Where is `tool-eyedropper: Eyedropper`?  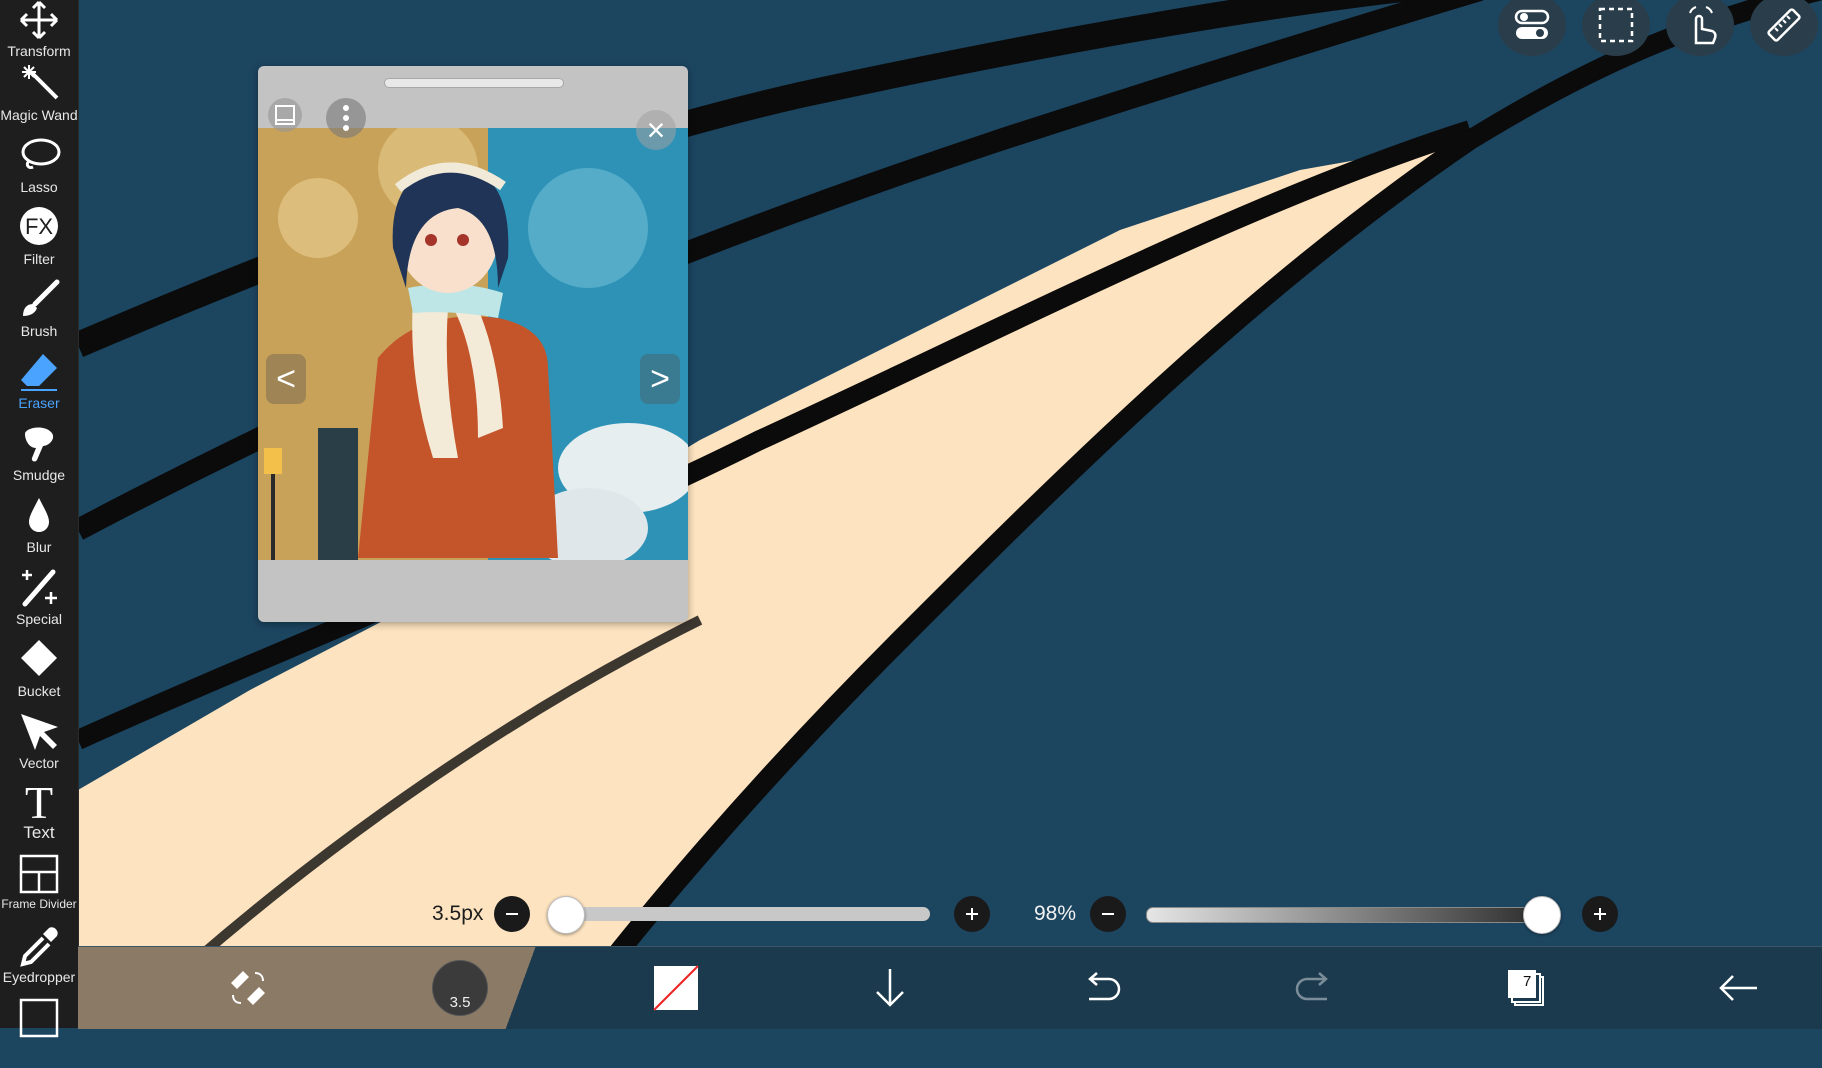
tool-eyedropper: Eyedropper is located at coordinates (39, 960).